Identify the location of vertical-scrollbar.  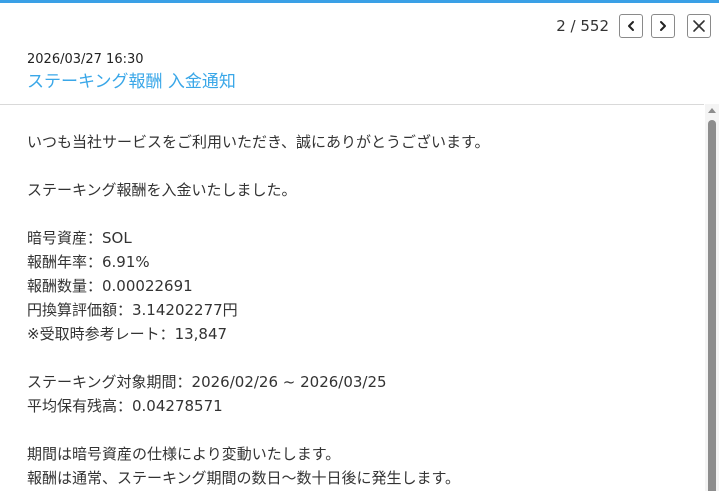
(712, 297).